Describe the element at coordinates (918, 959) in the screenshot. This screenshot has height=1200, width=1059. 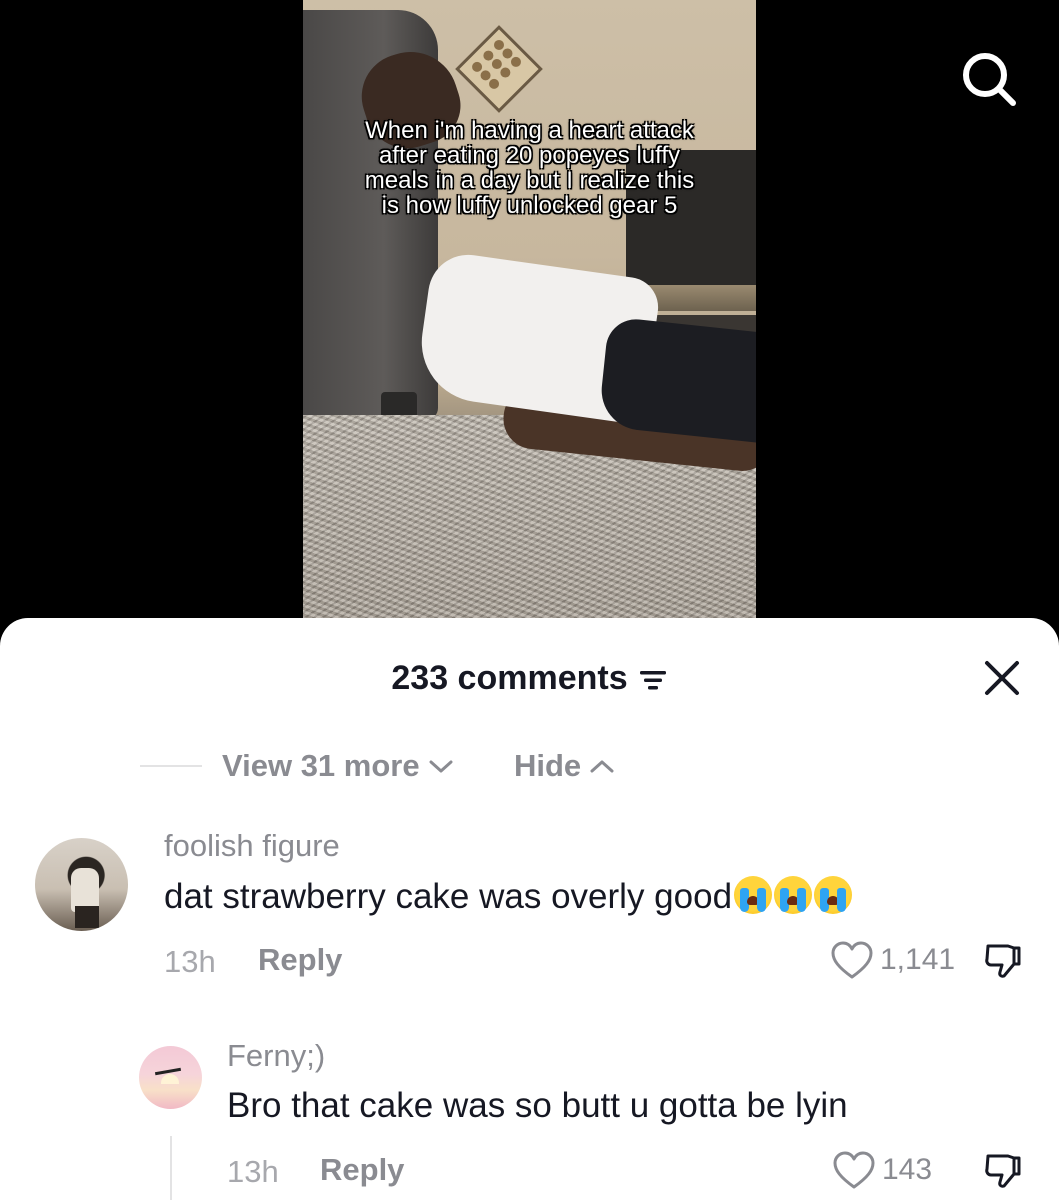
I see `like-count: 1,141` at that location.